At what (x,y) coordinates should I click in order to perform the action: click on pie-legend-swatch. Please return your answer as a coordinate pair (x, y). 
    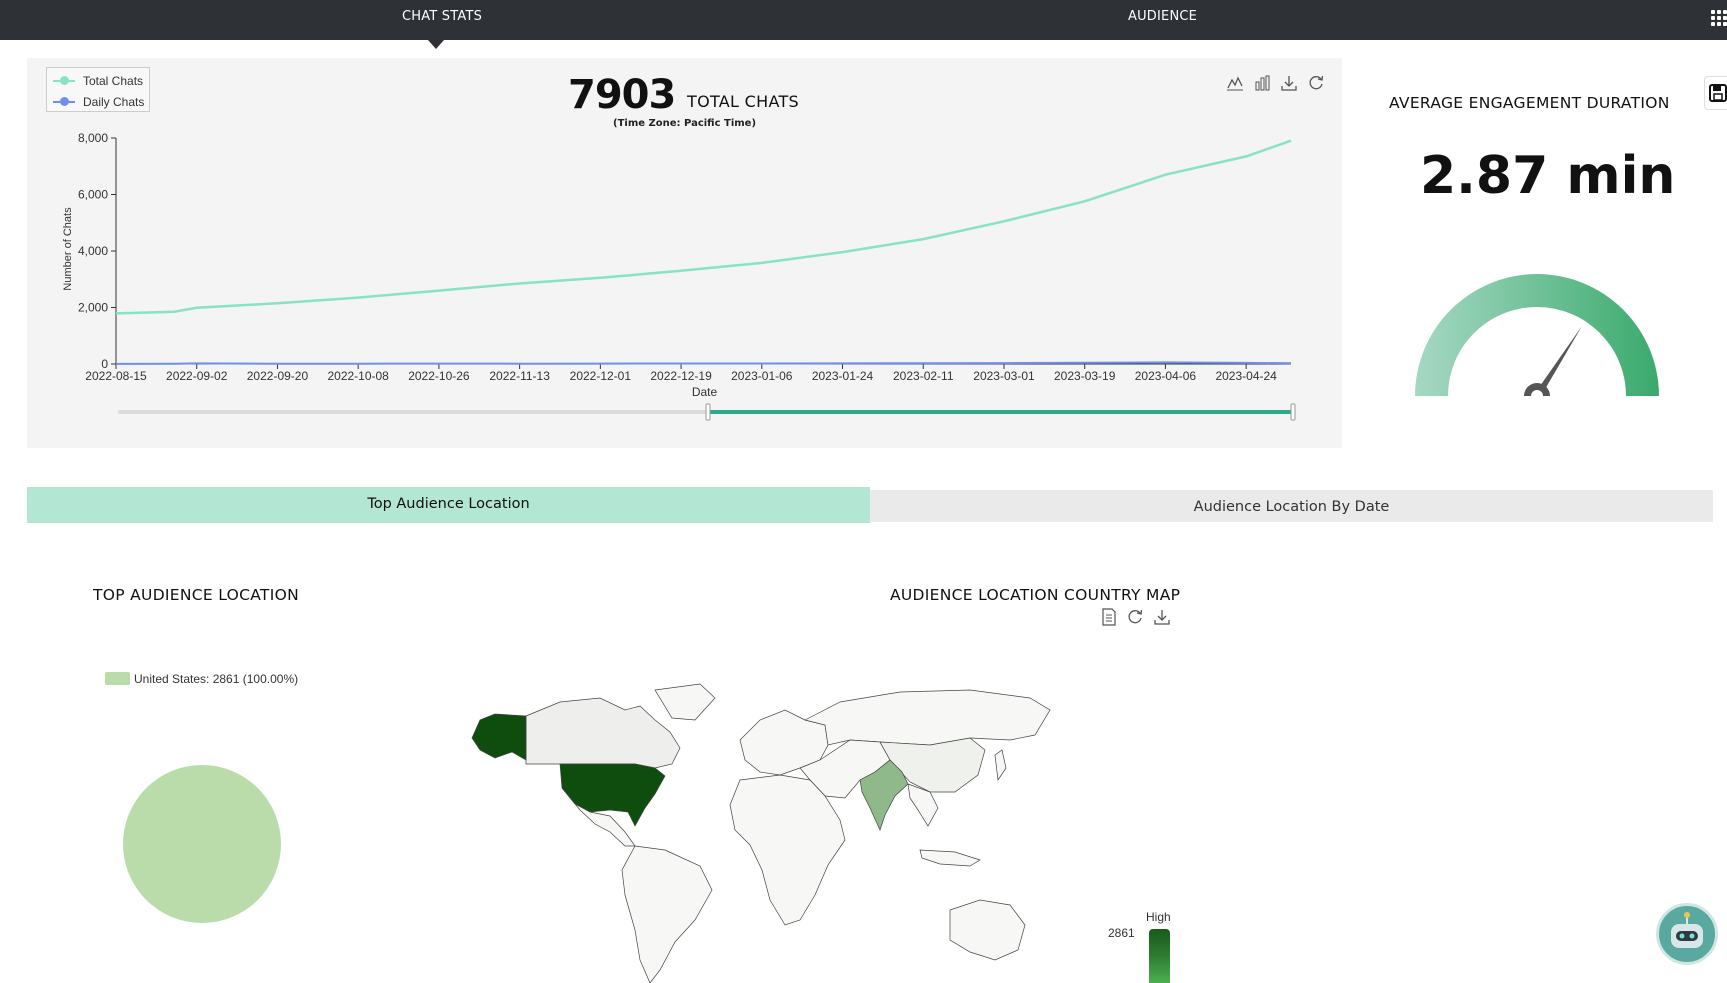
    Looking at the image, I should click on (117, 678).